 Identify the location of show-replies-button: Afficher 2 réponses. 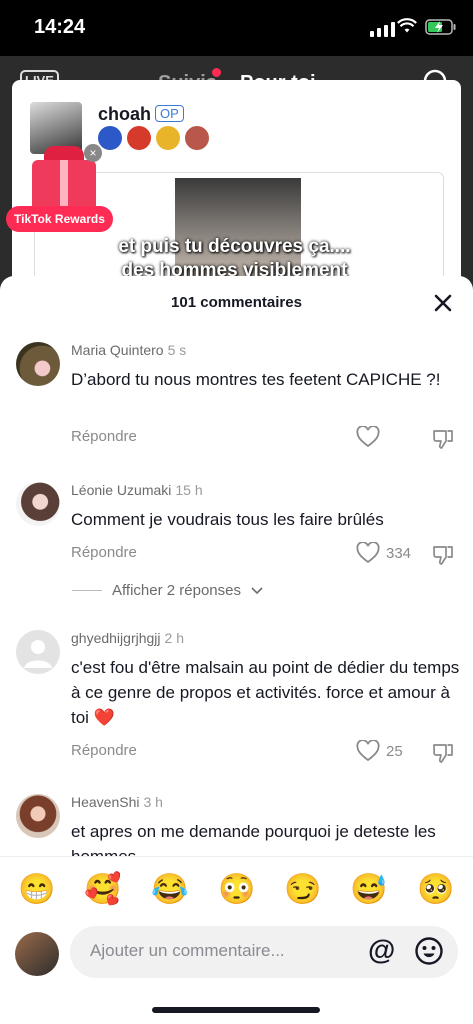
(167, 590).